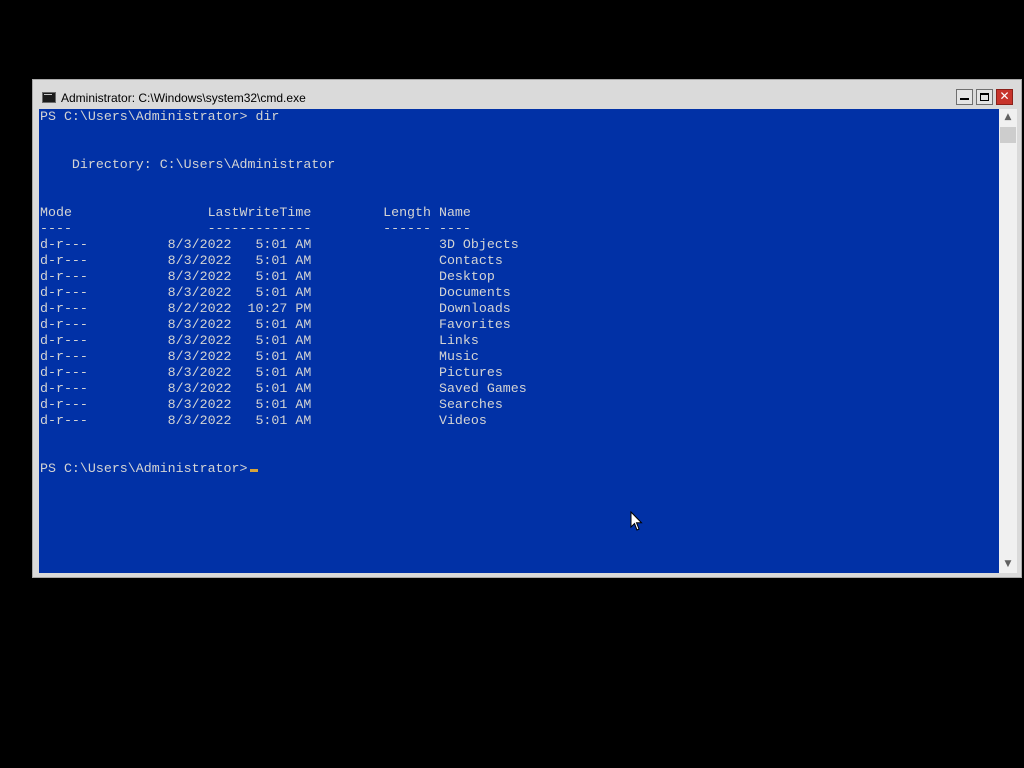 This screenshot has width=1024, height=768. Describe the element at coordinates (188, 164) in the screenshot. I see `console-line: Directory: C:\Users\Administrator` at that location.